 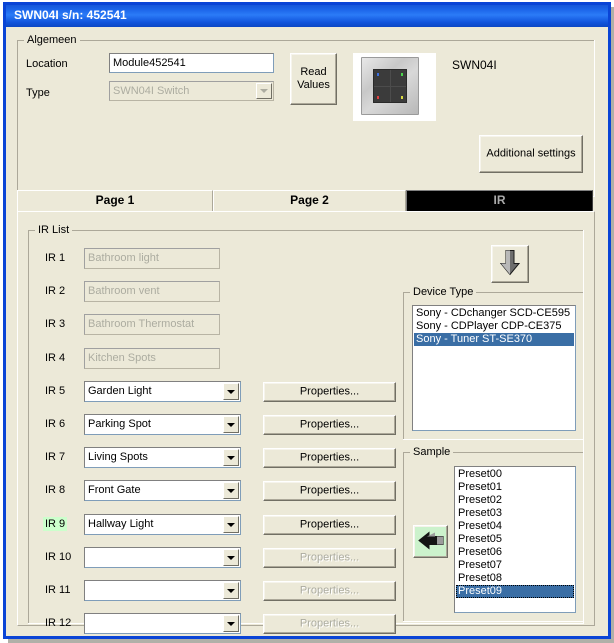 I want to click on ir-row-dropdown: Parking Spot, so click(x=162, y=424).